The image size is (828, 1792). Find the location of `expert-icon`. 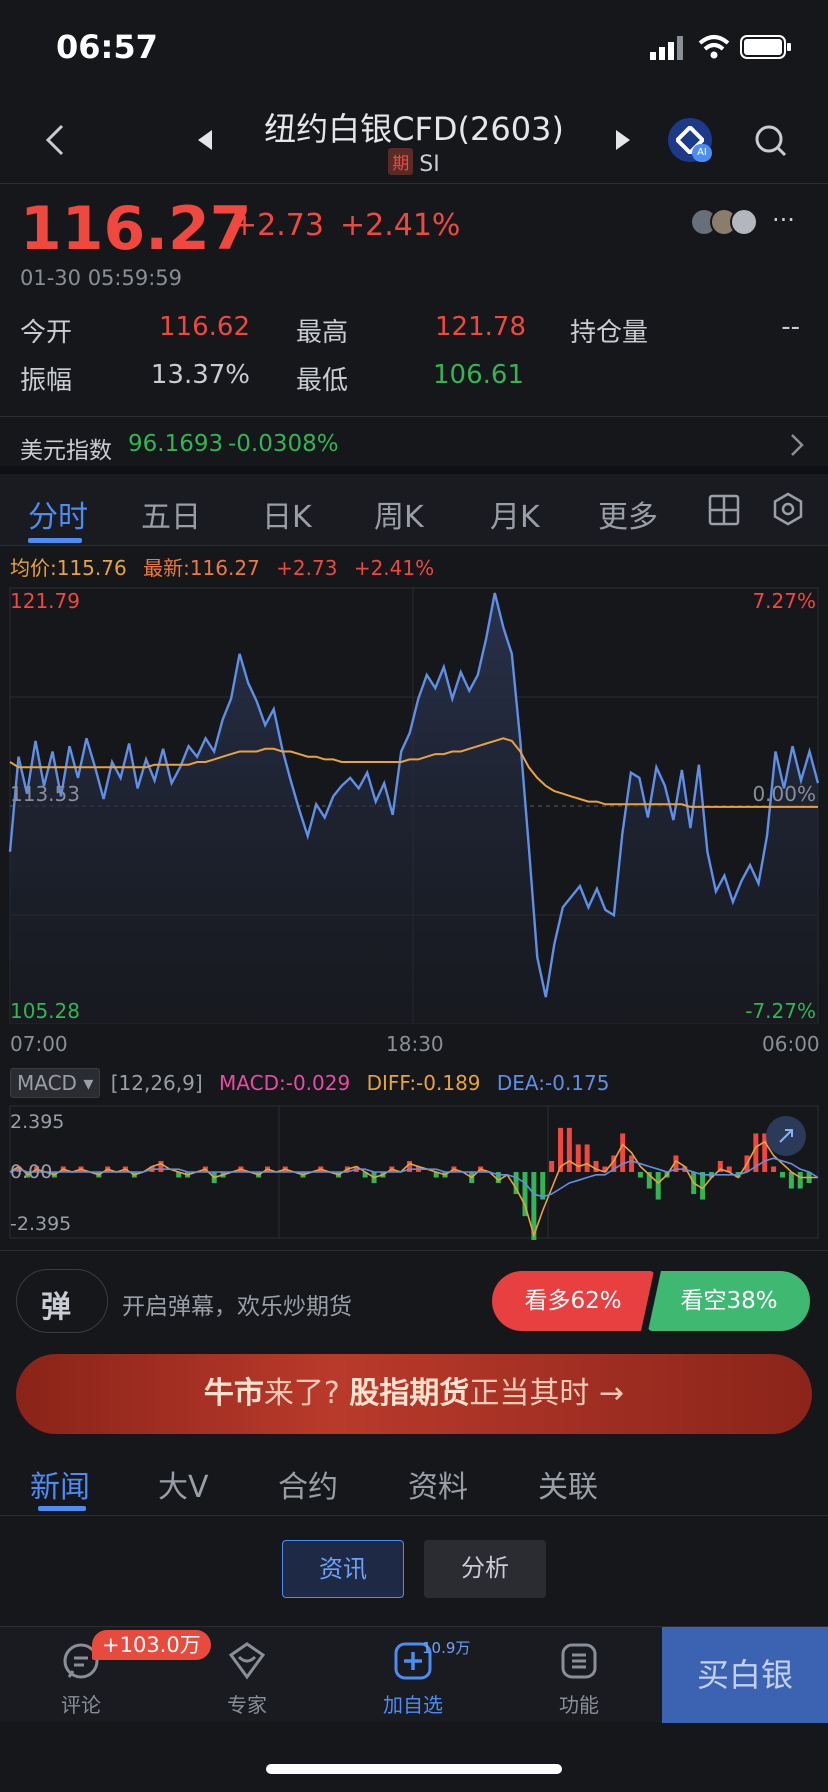

expert-icon is located at coordinates (247, 1661).